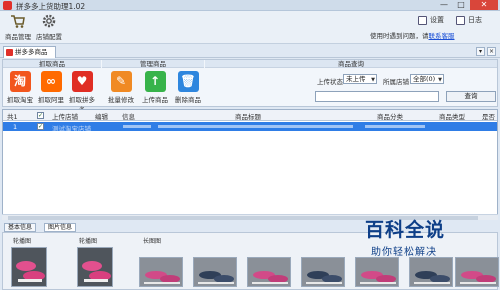 This screenshot has width=500, height=290. Describe the element at coordinates (437, 20) in the screenshot. I see `settings-label: 设置` at that location.